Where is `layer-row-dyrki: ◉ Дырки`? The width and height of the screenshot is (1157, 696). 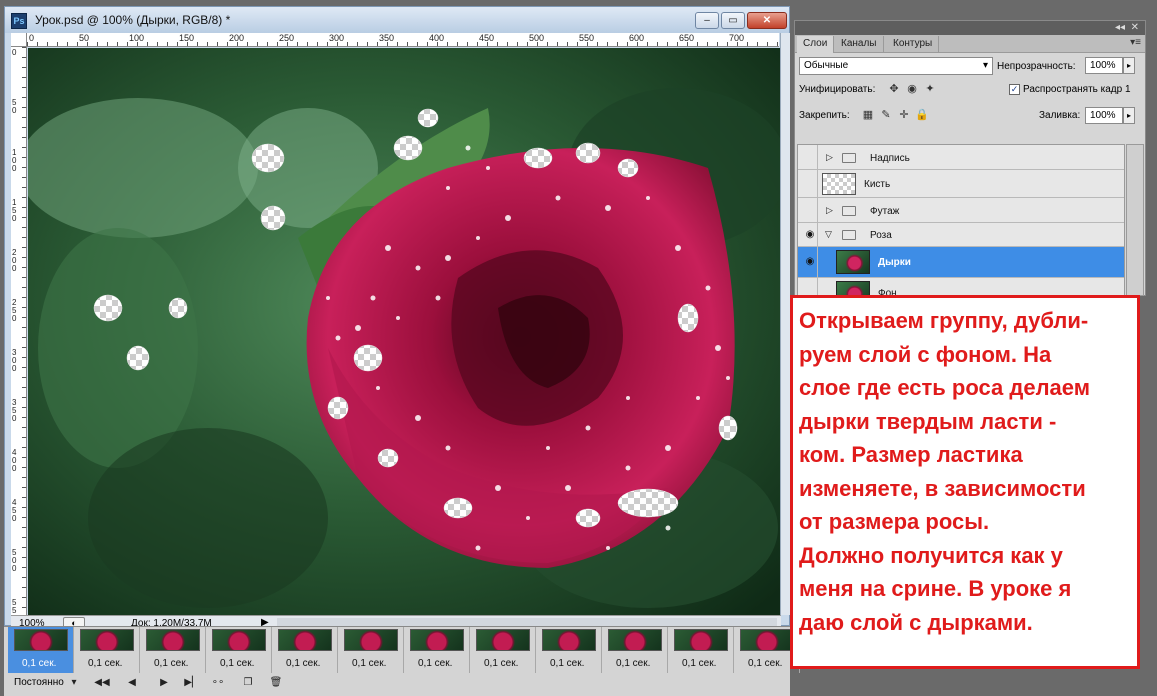 layer-row-dyrki: ◉ Дырки is located at coordinates (961, 262).